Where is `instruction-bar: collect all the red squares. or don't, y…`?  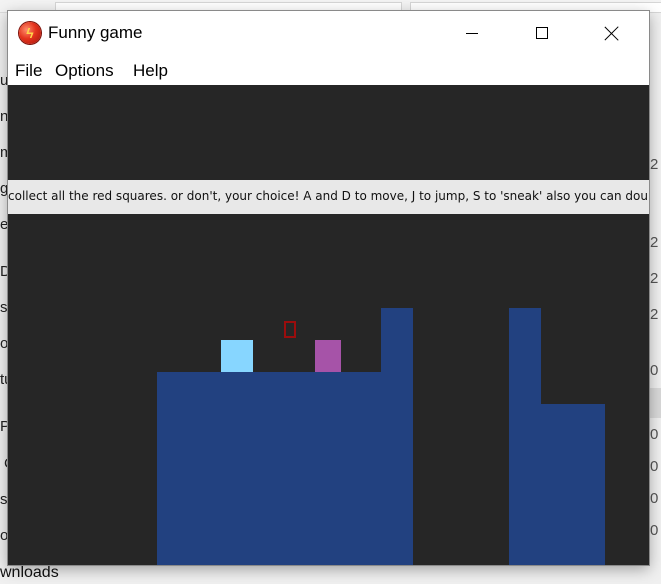
instruction-bar: collect all the red squares. or don't, y… is located at coordinates (328, 197).